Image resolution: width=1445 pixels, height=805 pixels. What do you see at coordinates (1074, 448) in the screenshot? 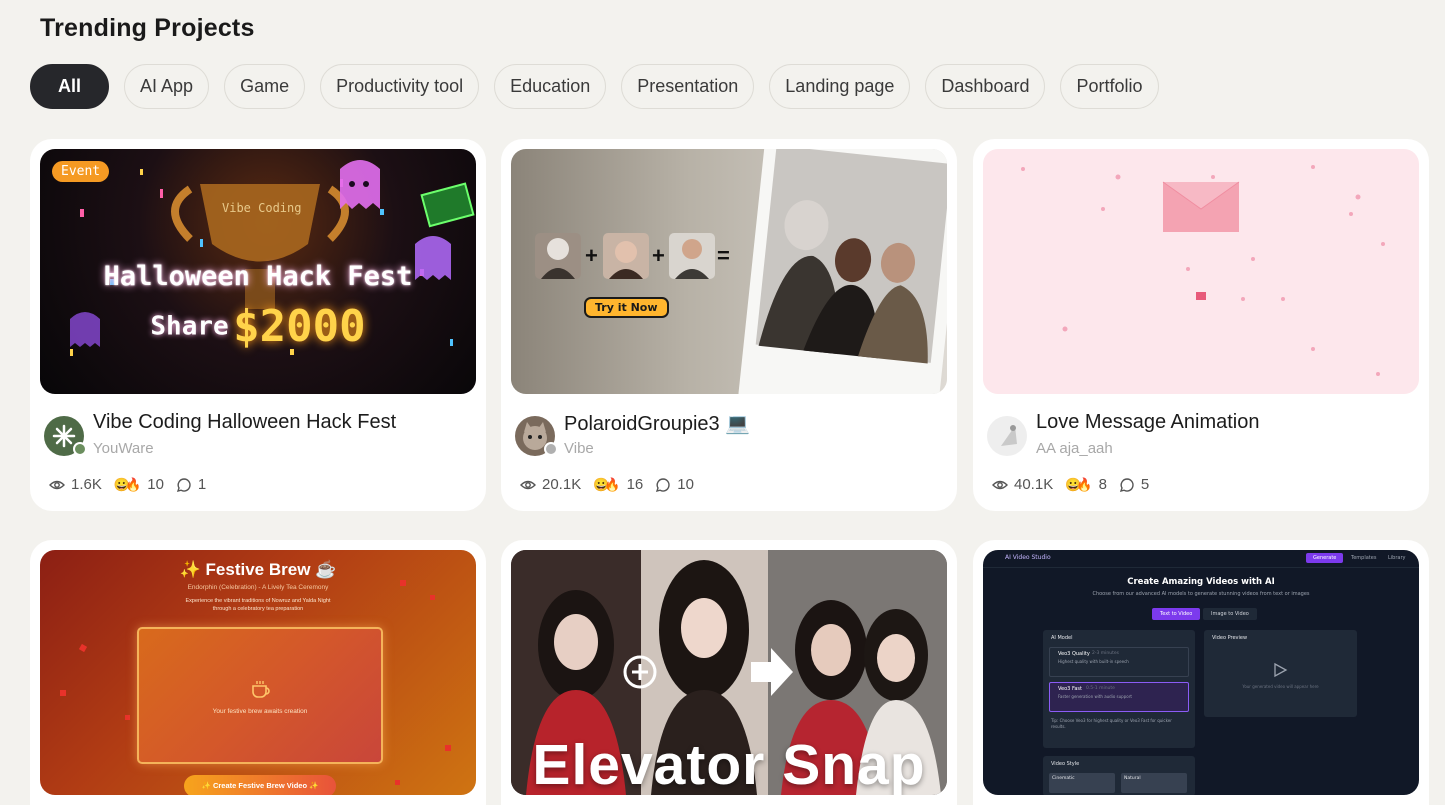
I see `project-author: AA aja_aah` at bounding box center [1074, 448].